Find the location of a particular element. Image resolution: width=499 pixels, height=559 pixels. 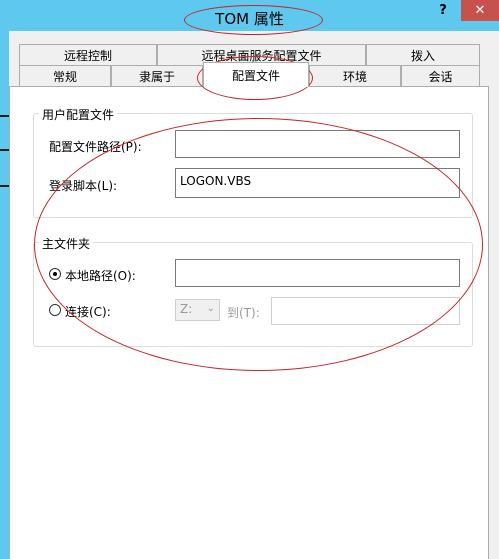

connect-radio is located at coordinates (55, 310).